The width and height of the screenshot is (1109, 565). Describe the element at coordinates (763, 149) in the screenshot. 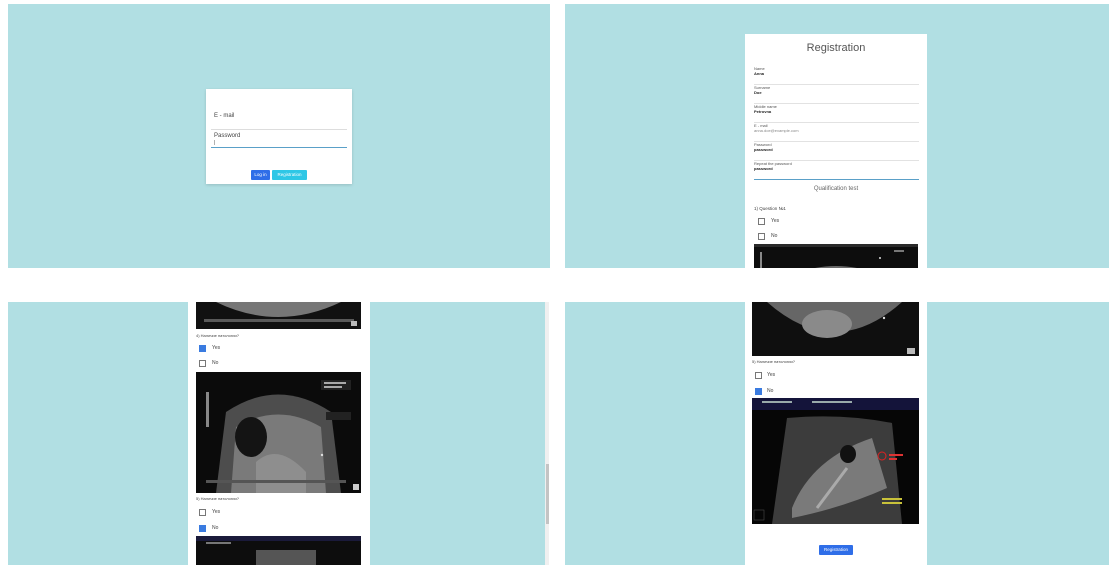

I see `password-value: password` at that location.